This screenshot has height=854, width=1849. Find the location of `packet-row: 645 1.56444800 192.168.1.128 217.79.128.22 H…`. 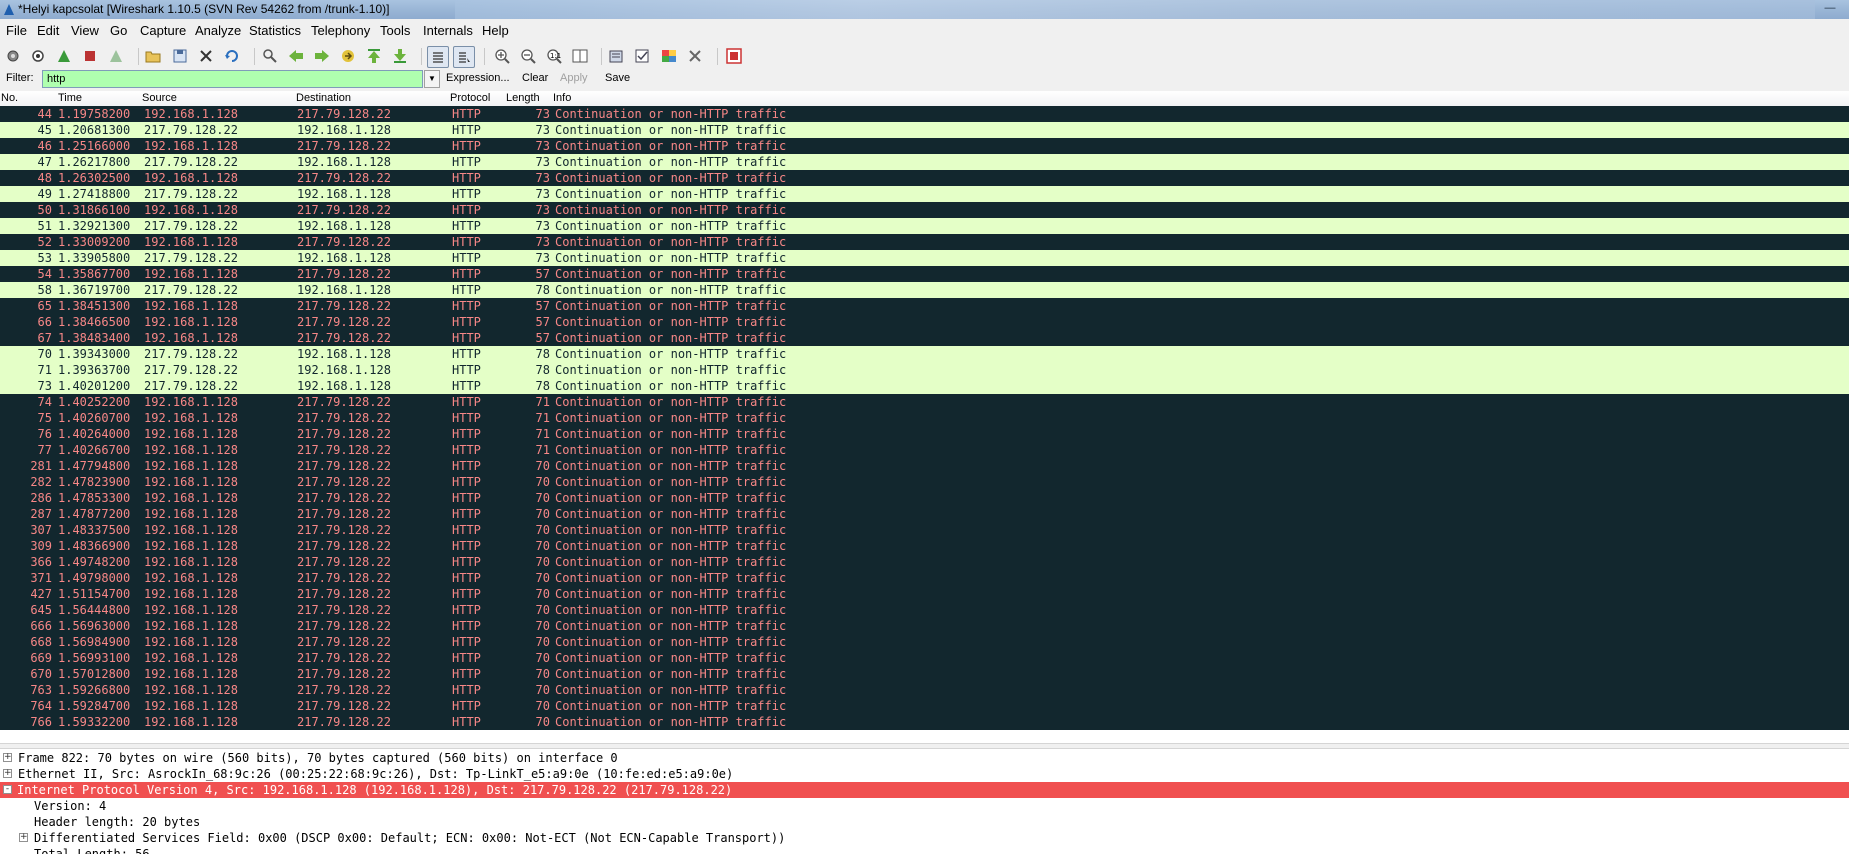

packet-row: 645 1.56444800 192.168.1.128 217.79.128.22 H… is located at coordinates (924, 610).